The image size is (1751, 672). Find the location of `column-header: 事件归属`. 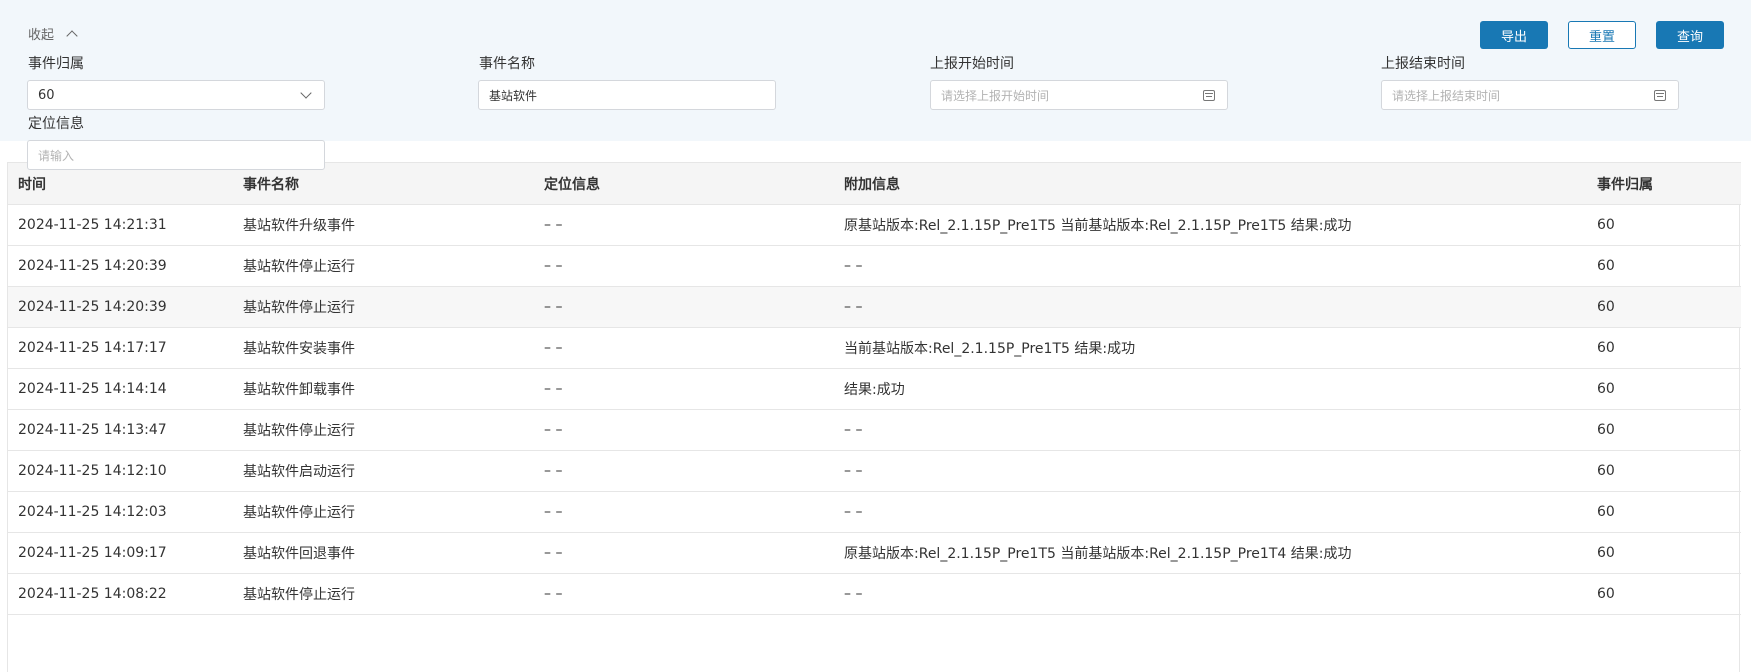

column-header: 事件归属 is located at coordinates (1664, 183).